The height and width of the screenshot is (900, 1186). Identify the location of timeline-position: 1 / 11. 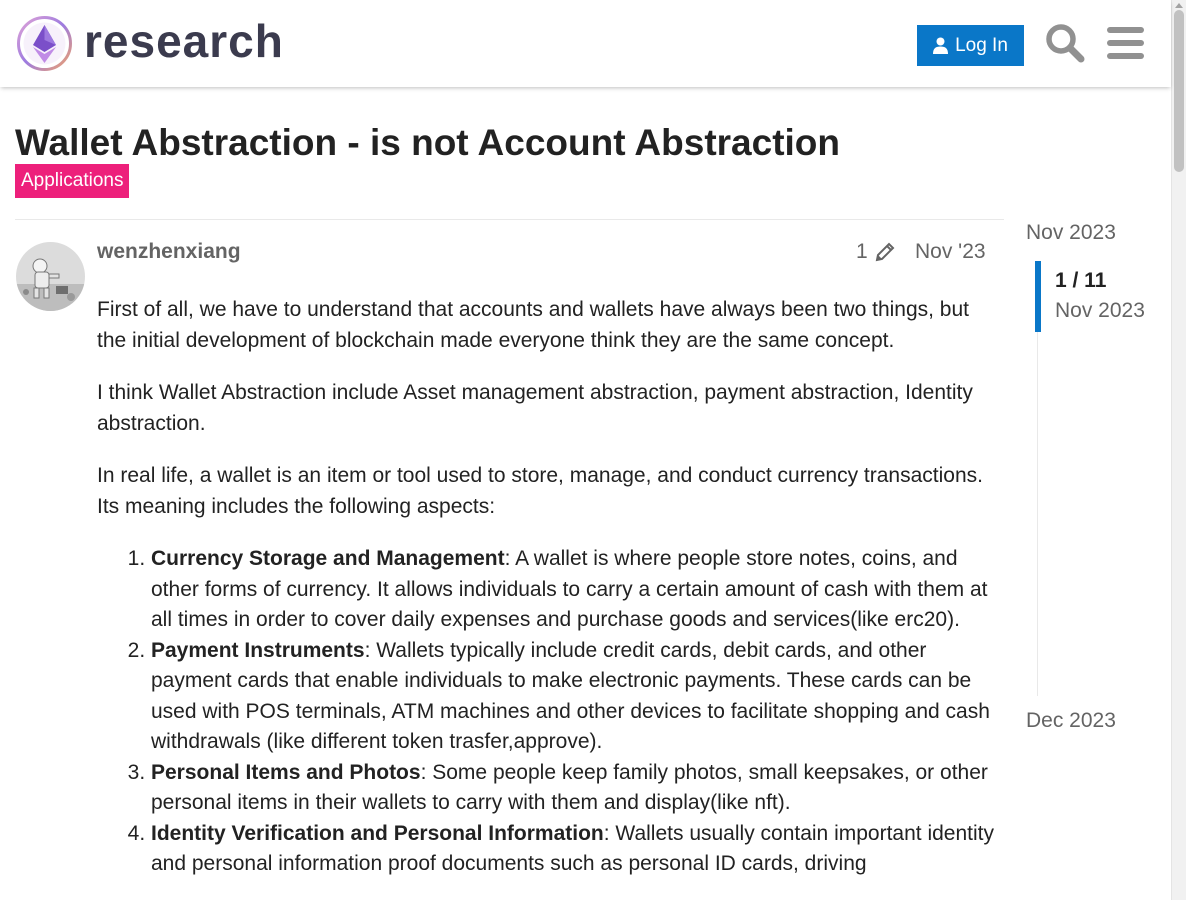
(1081, 280).